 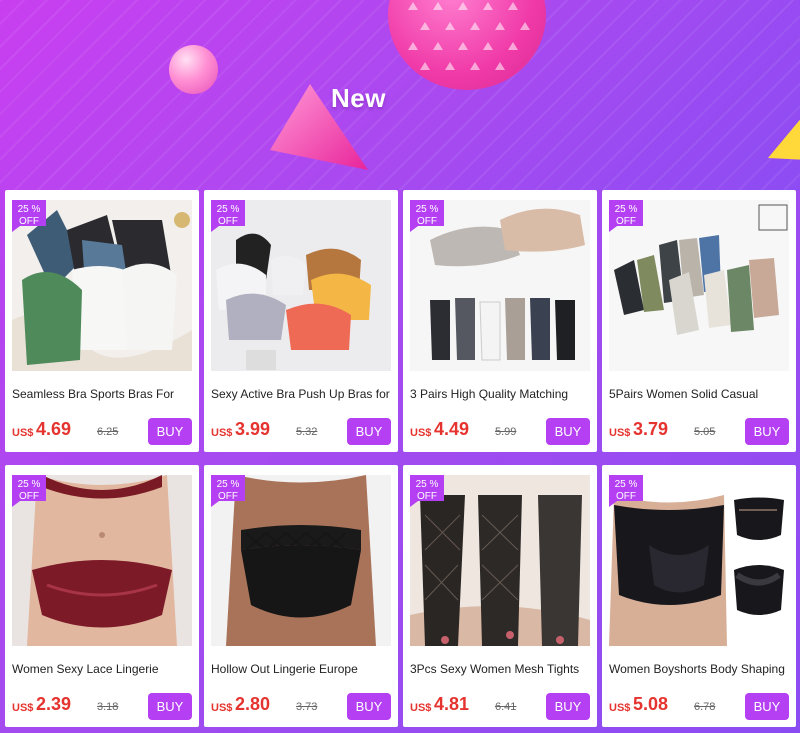 I want to click on price-row: US$ 2.39 3.18 BUY, so click(x=102, y=706).